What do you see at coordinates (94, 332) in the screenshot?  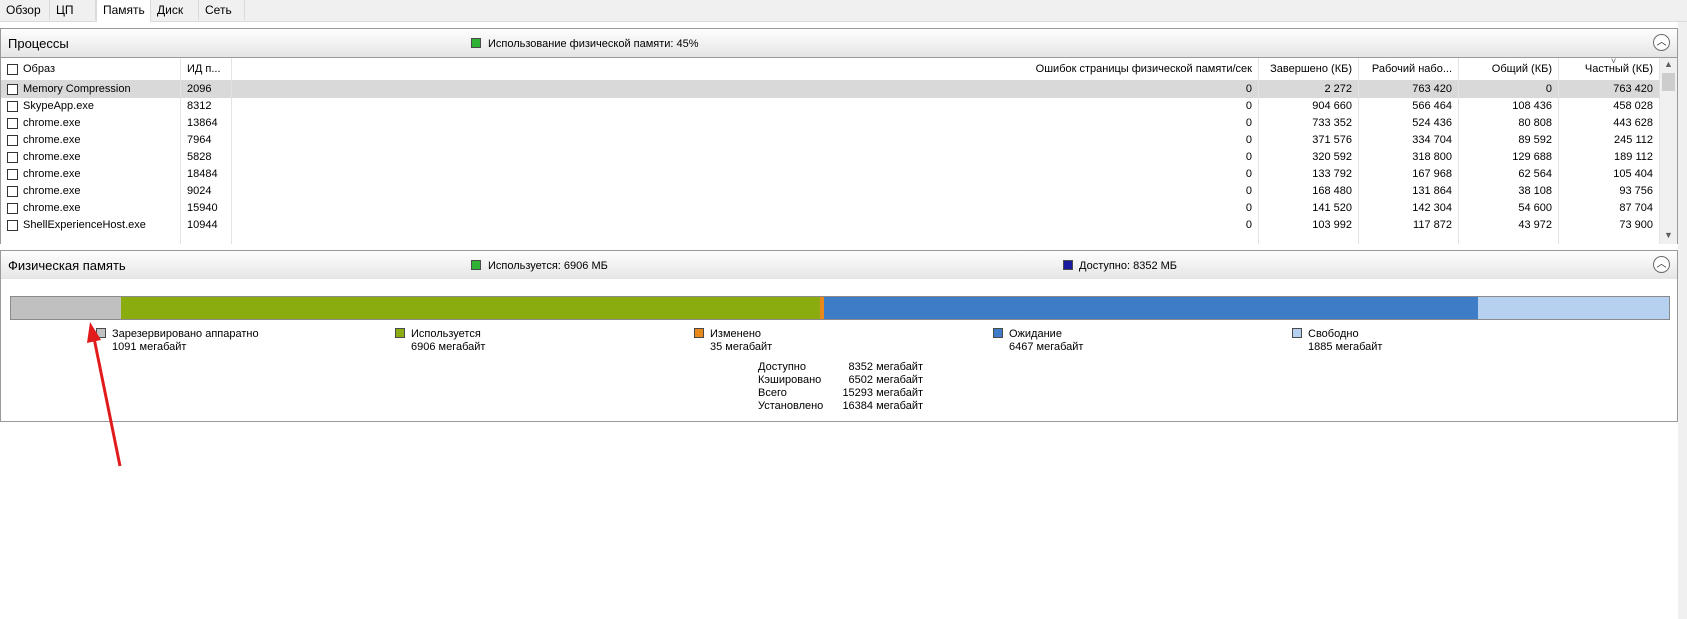 I see `red-arrow-head` at bounding box center [94, 332].